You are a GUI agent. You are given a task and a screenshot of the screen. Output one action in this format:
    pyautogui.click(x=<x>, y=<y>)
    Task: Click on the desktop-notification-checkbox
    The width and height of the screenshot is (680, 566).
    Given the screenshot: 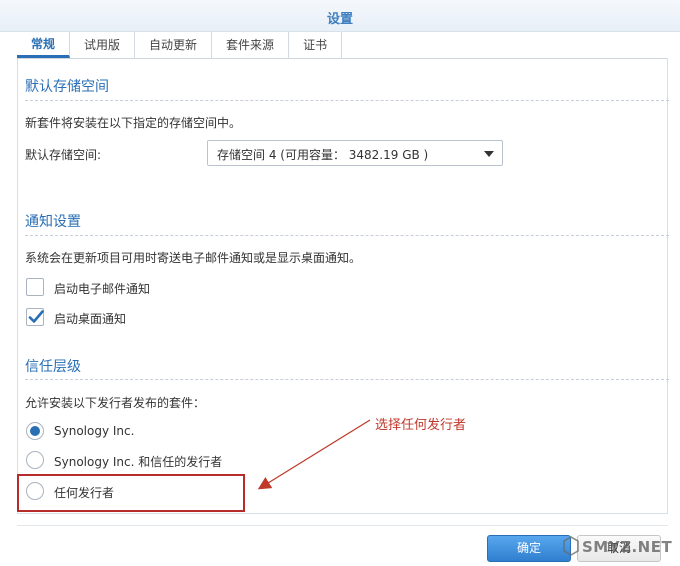 What is the action you would take?
    pyautogui.click(x=35, y=317)
    